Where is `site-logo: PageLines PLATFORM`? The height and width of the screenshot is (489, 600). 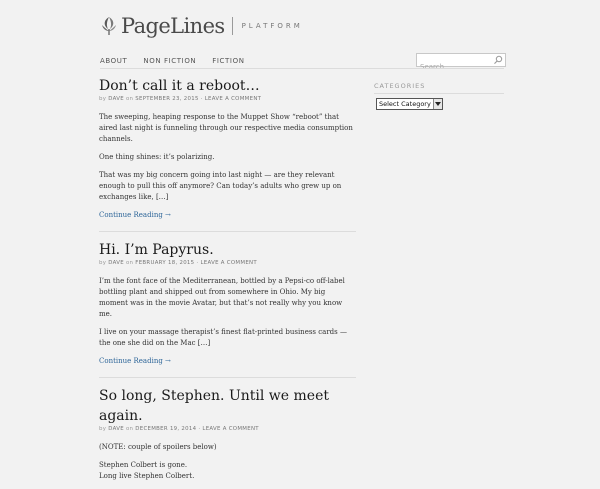 site-logo: PageLines PLATFORM is located at coordinates (201, 26).